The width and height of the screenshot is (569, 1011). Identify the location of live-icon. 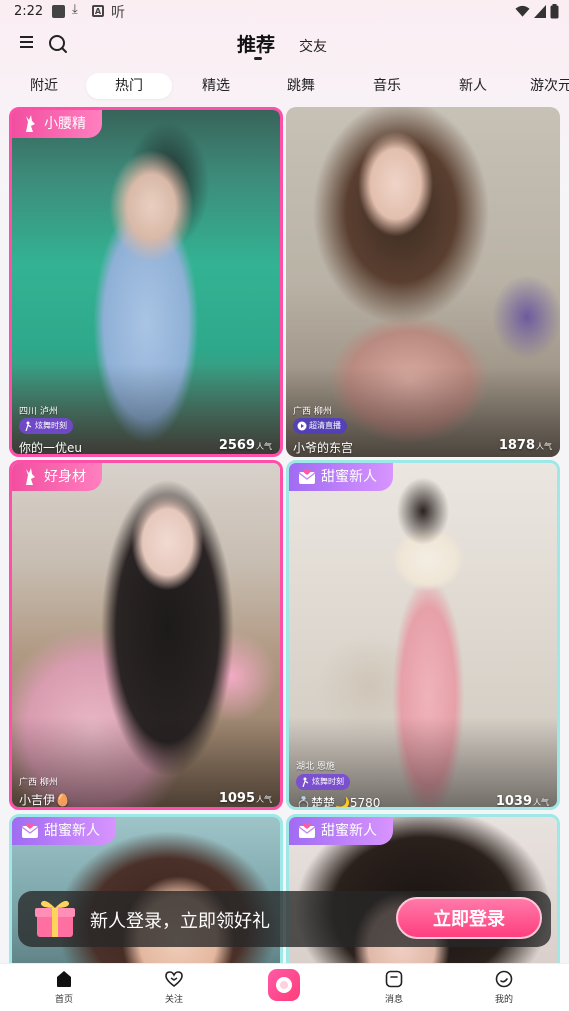
(284, 985).